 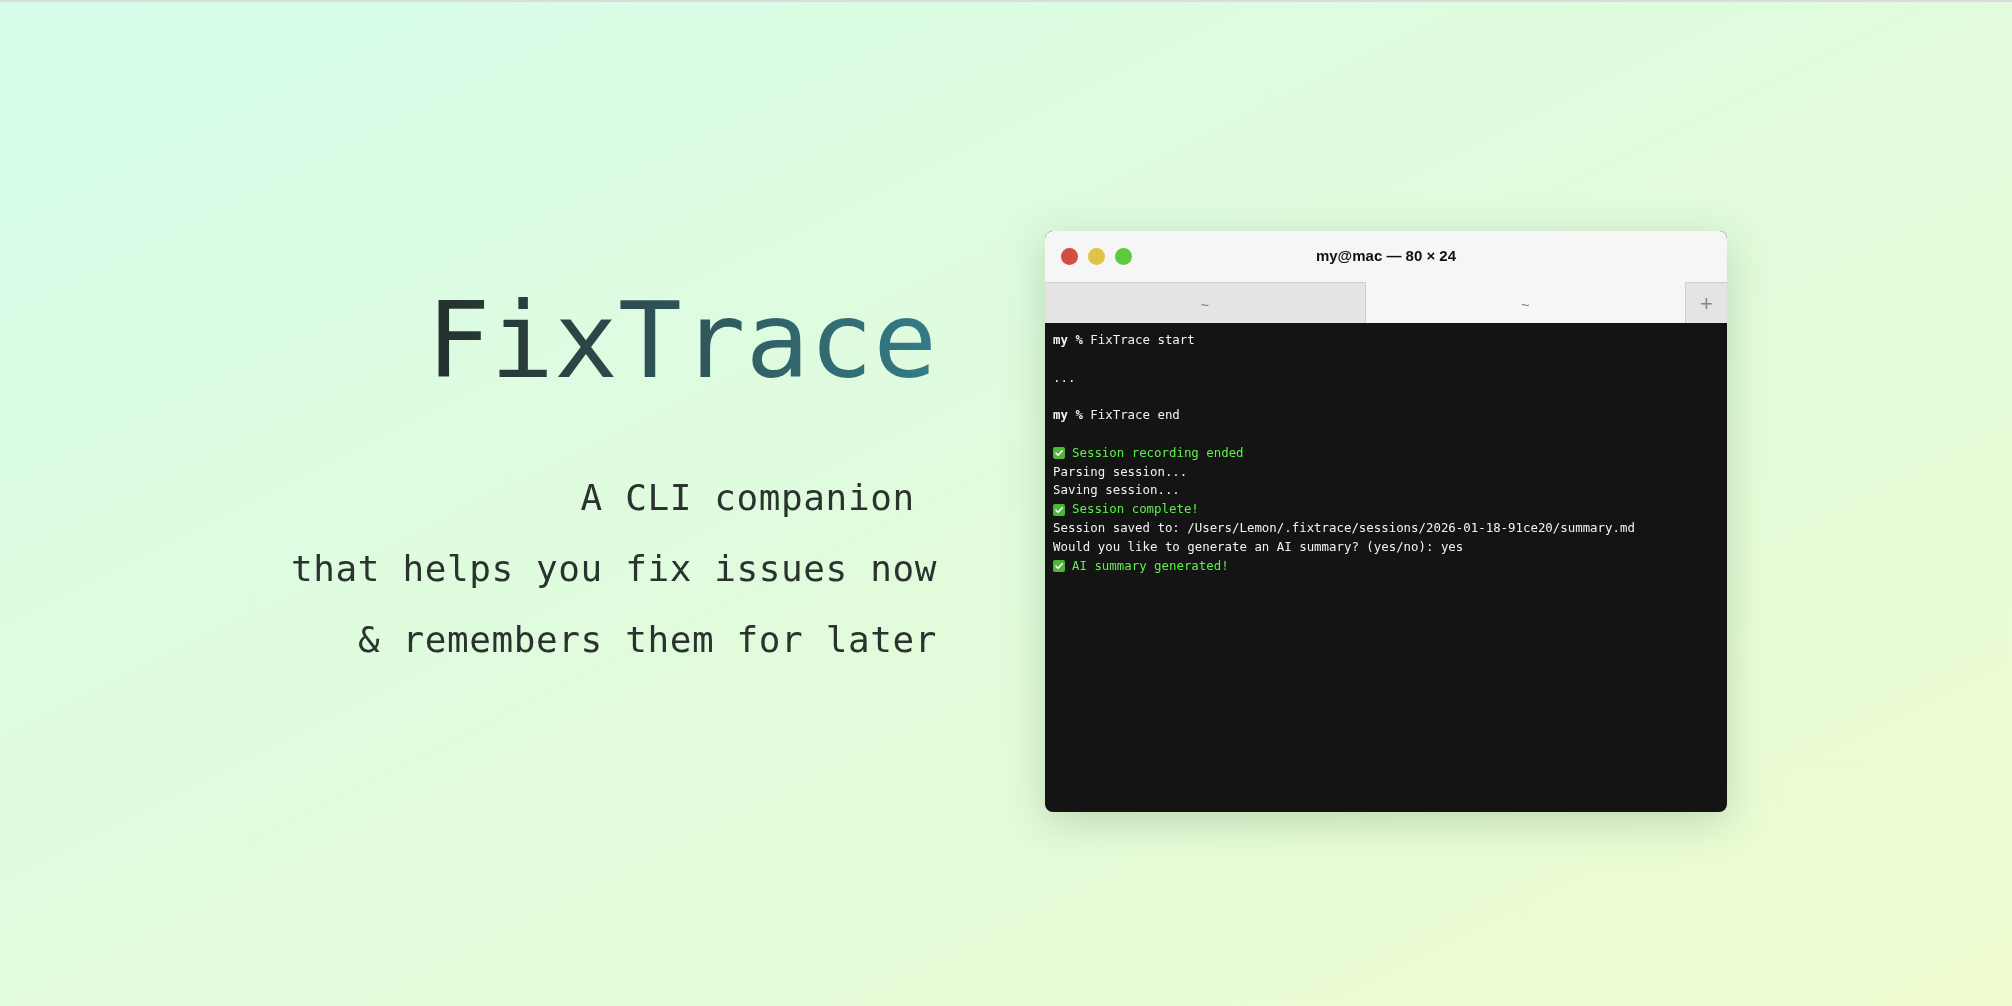 What do you see at coordinates (1135, 509) in the screenshot?
I see `success-message: Session complete!` at bounding box center [1135, 509].